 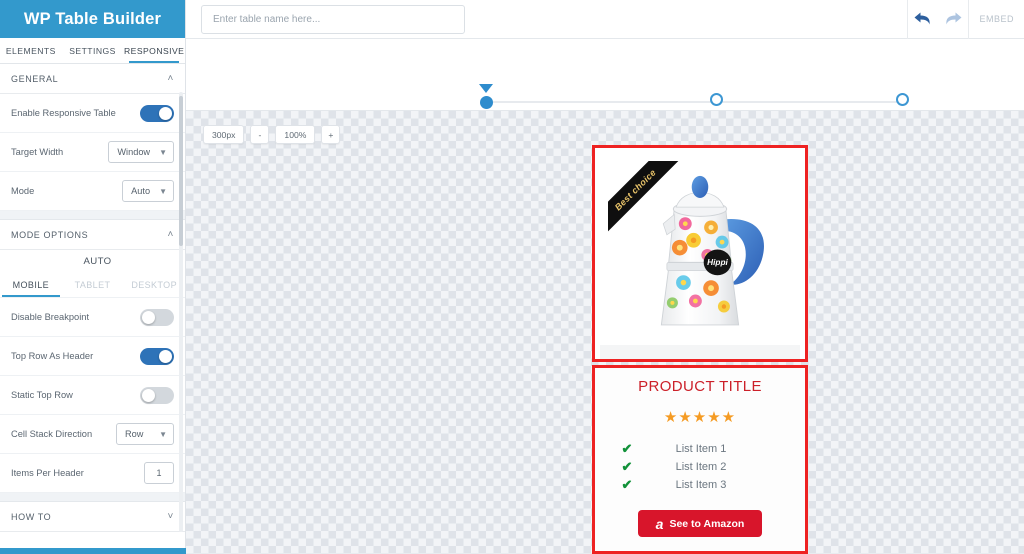 What do you see at coordinates (35, 78) in the screenshot?
I see `section-title-general: GENERAL` at bounding box center [35, 78].